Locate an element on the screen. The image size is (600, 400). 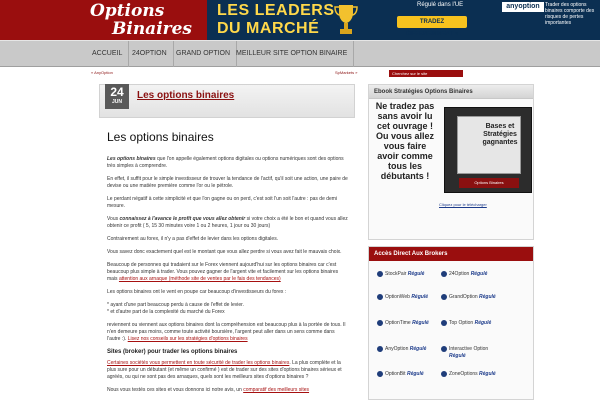
ebook-download-link: Cliquez pour le télécharger is located at coordinates (463, 204).